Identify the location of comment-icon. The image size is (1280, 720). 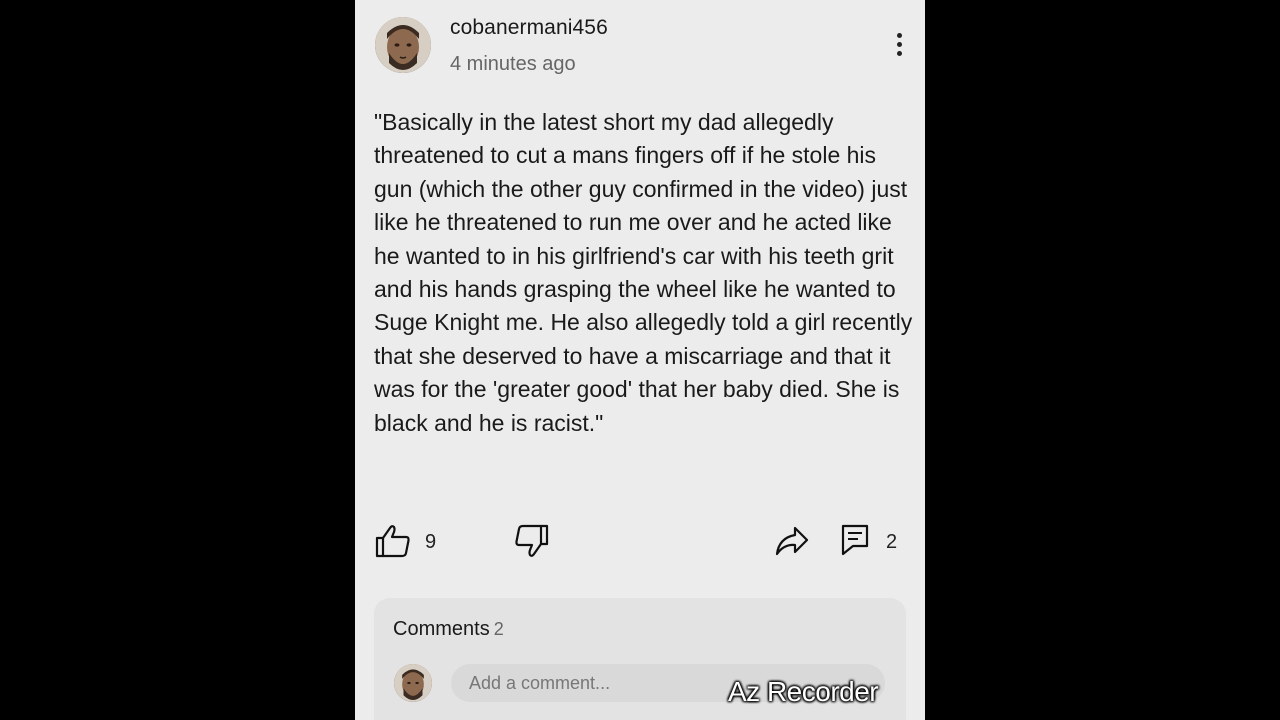
(855, 540).